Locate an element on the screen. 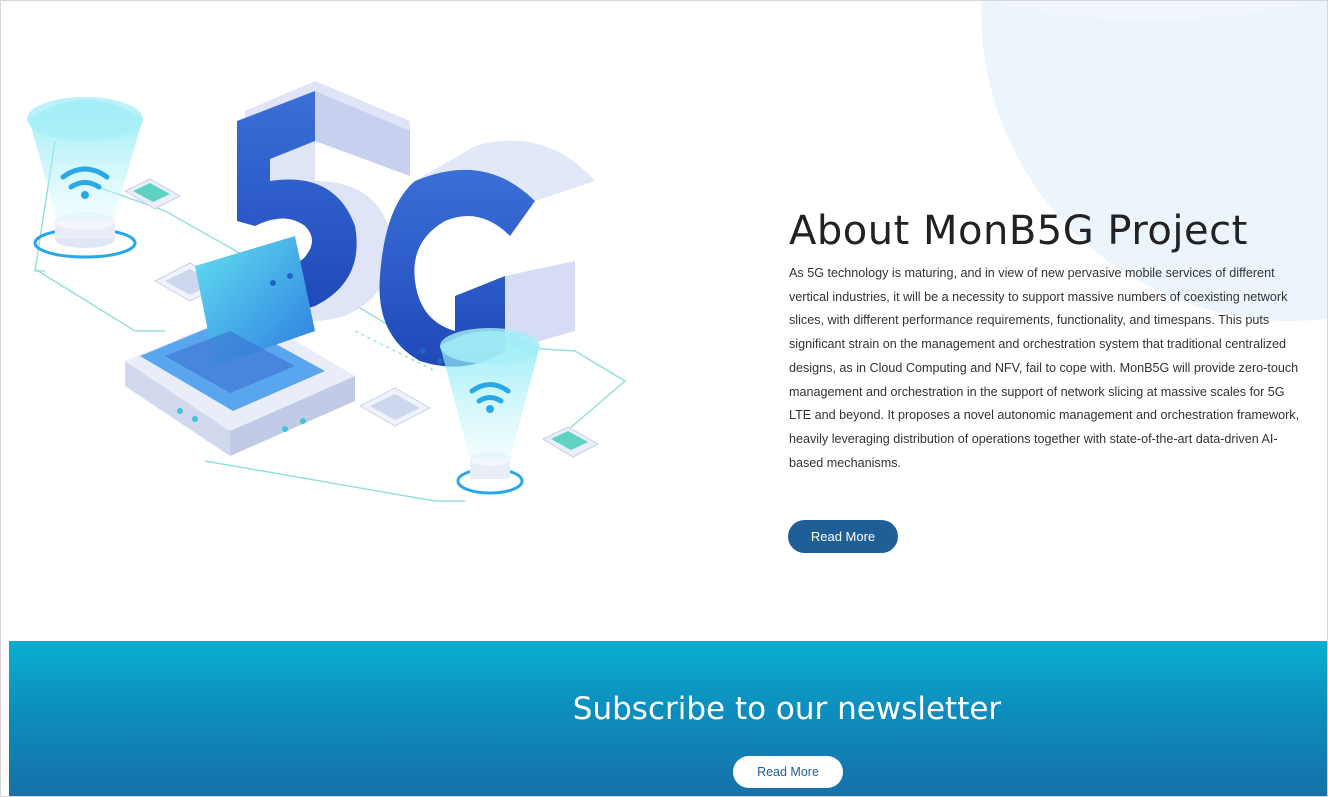 This screenshot has width=1328, height=797. newsletter-read-more-button: Read More is located at coordinates (788, 772).